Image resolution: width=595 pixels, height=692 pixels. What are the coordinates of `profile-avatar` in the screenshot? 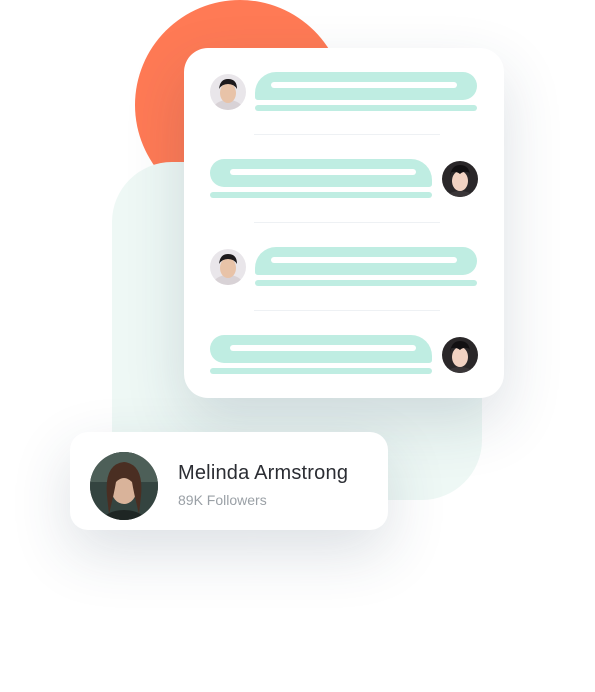 It's located at (124, 486).